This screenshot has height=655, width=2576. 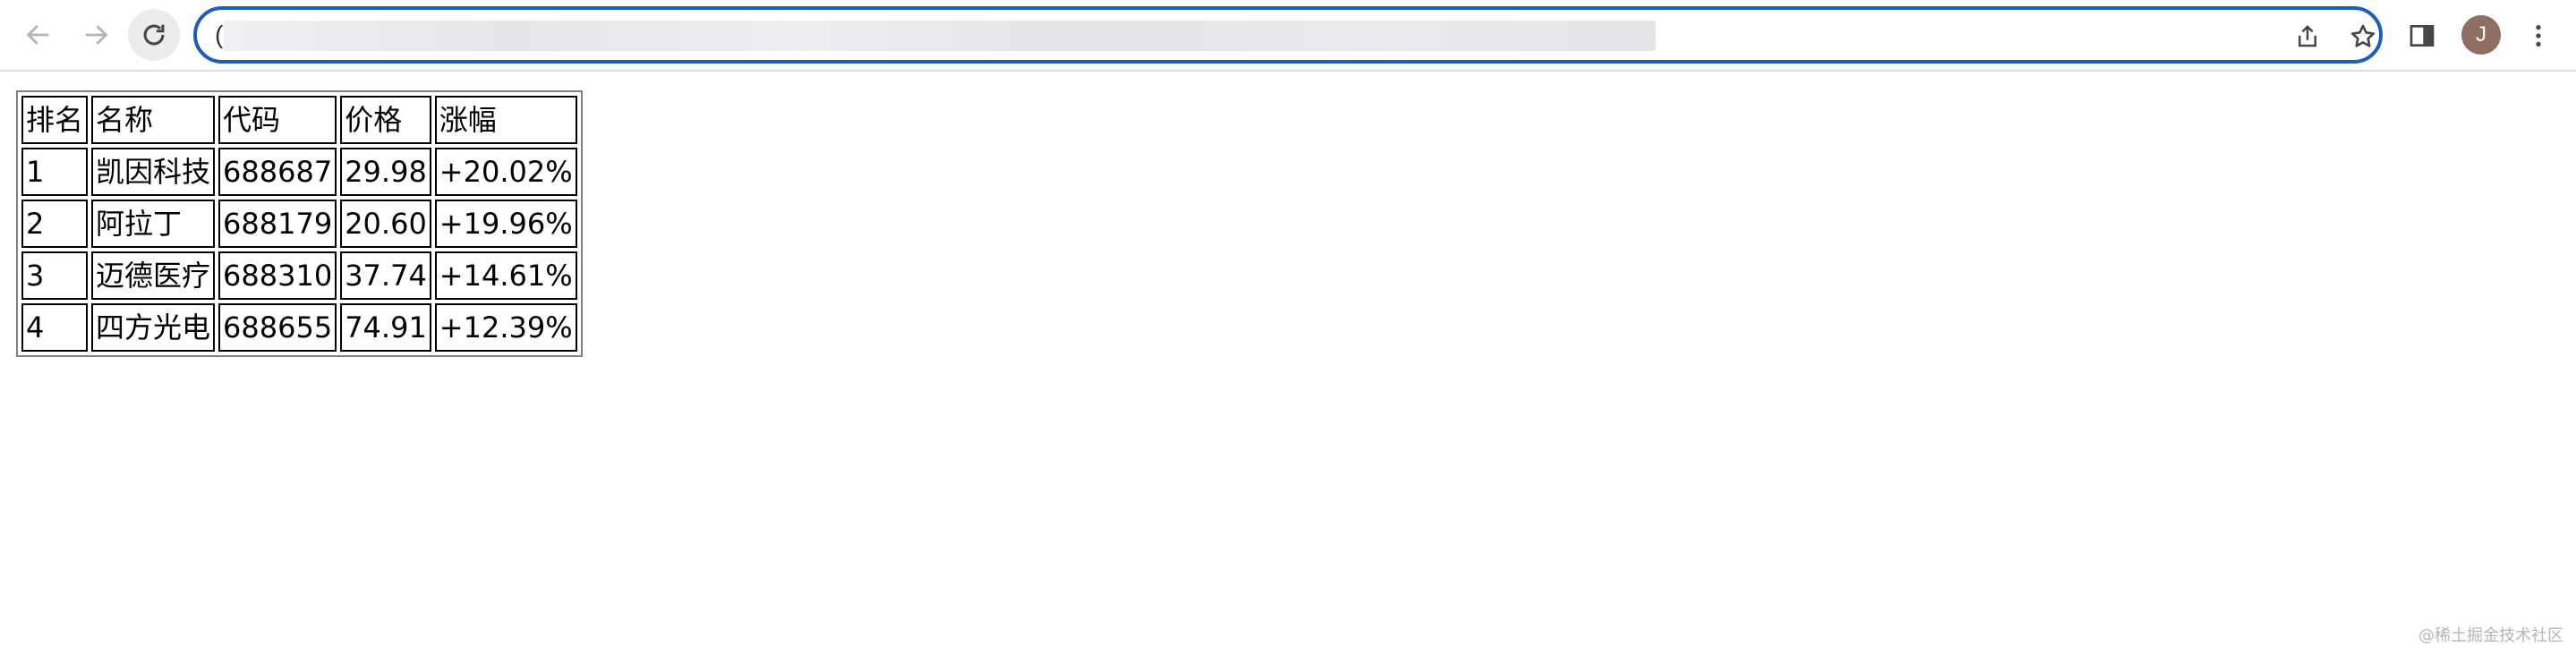 What do you see at coordinates (505, 120) in the screenshot?
I see `column-header-change: 涨幅` at bounding box center [505, 120].